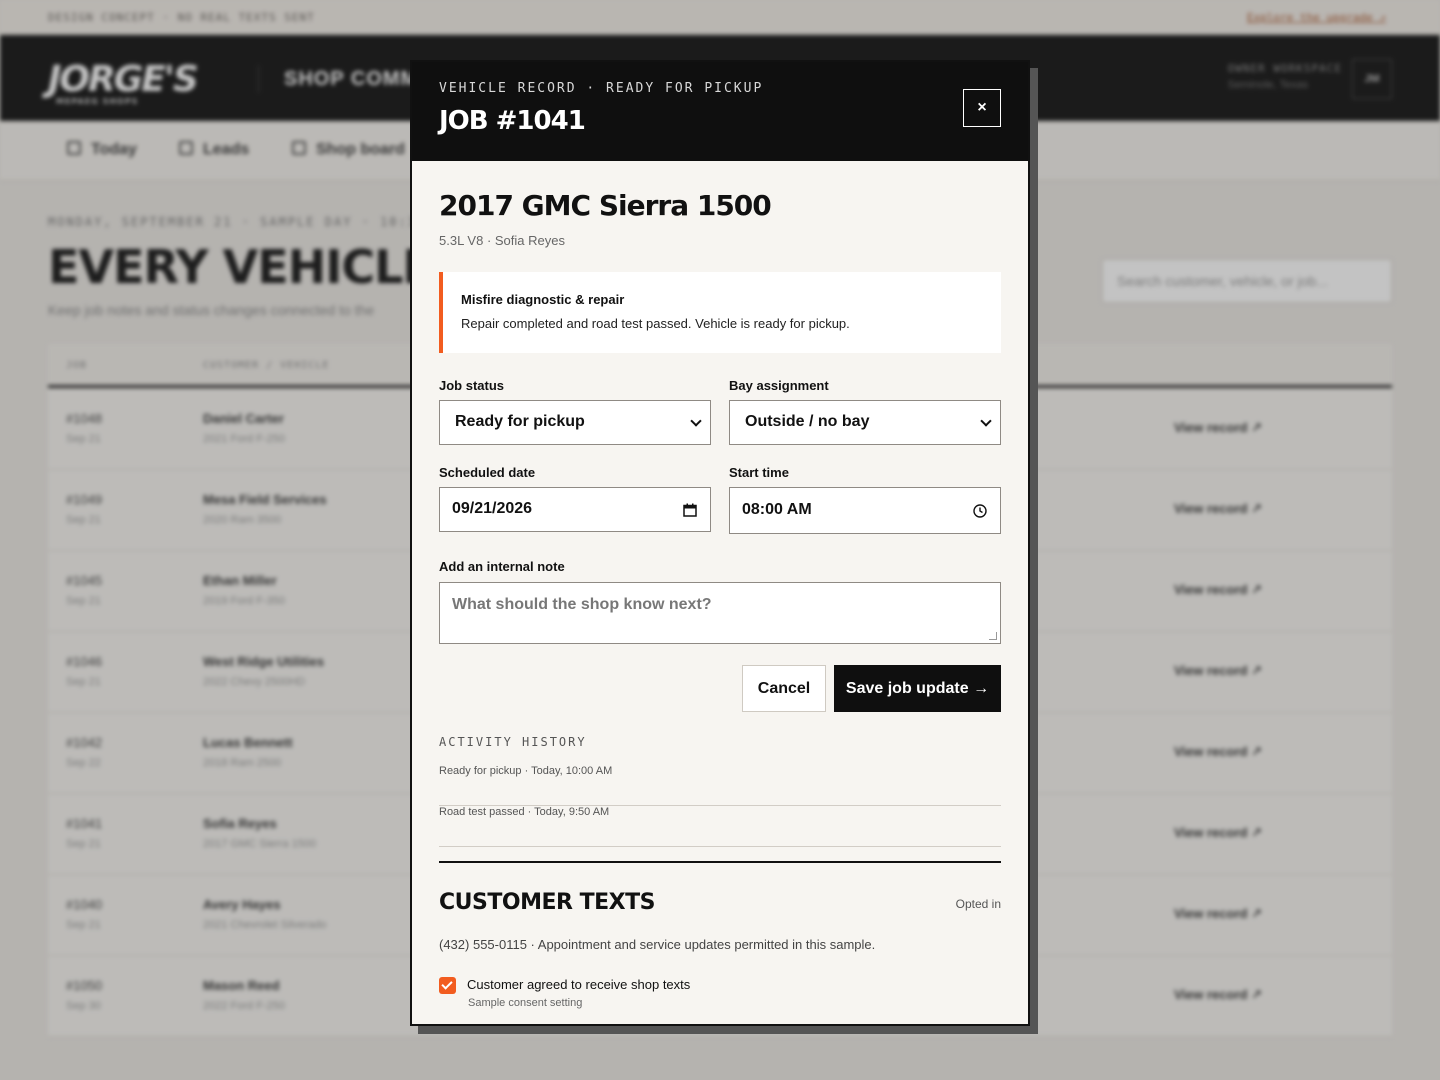  Describe the element at coordinates (502, 566) in the screenshot. I see `internal-note-label: Add an internal note` at that location.